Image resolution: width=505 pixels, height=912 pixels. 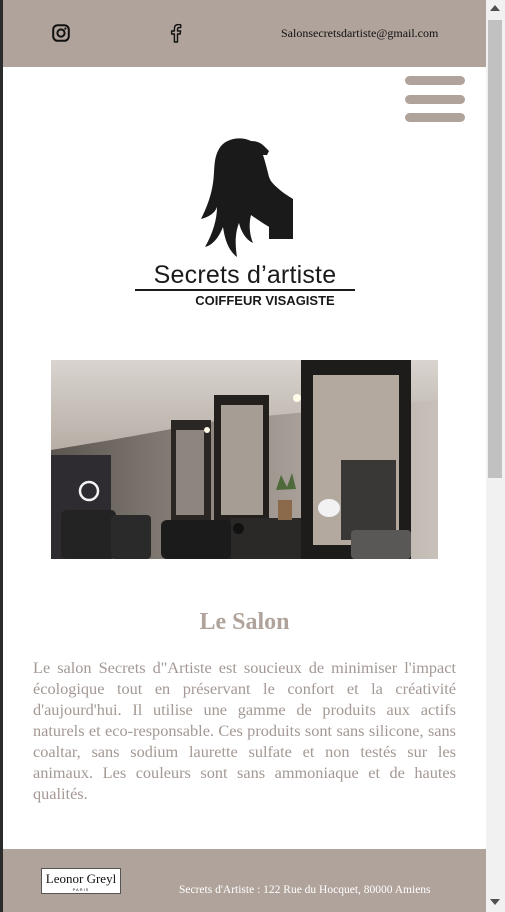 I want to click on brand-name: Leonor Greyl, so click(x=81, y=878).